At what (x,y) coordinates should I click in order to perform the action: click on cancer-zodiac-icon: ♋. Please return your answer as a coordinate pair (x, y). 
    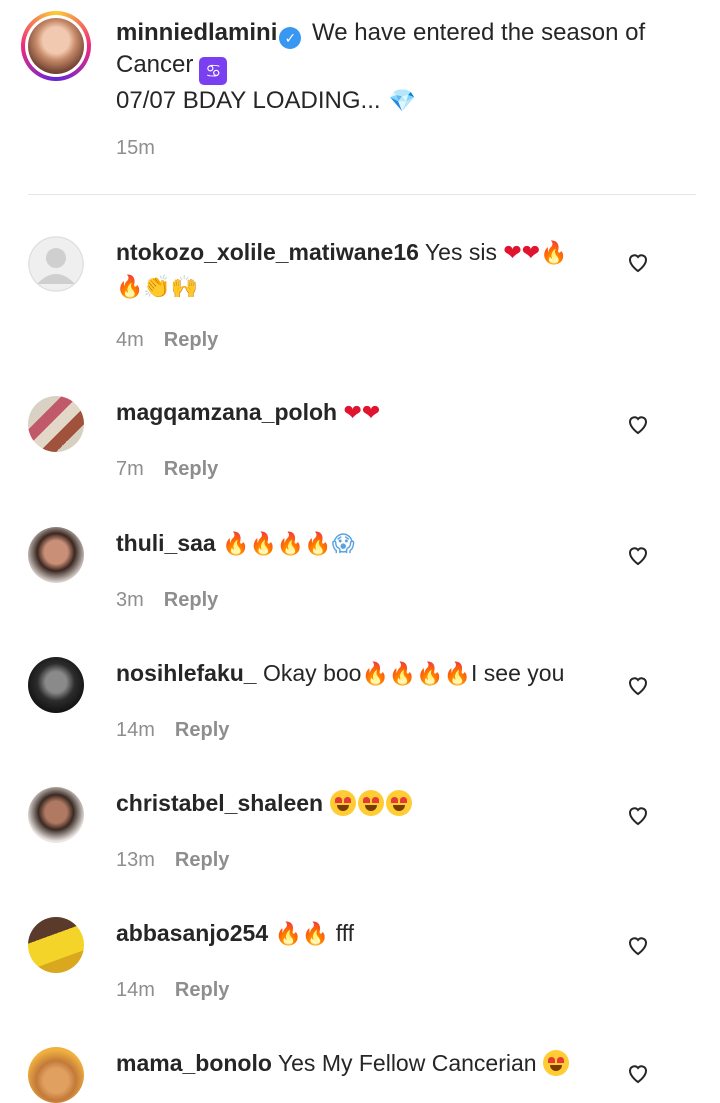
    Looking at the image, I should click on (213, 71).